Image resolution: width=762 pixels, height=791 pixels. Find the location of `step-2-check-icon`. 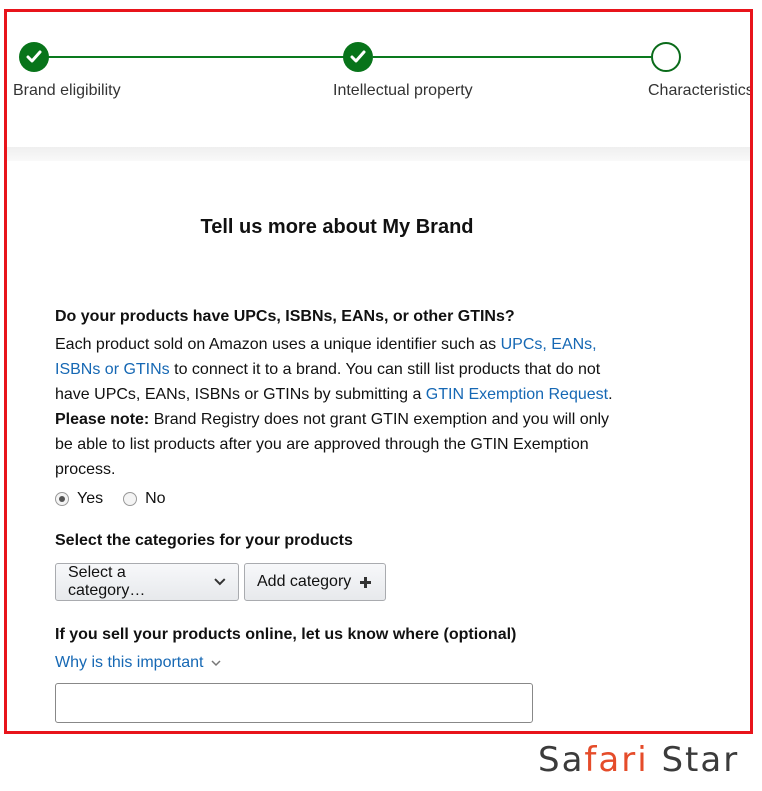

step-2-check-icon is located at coordinates (358, 57).